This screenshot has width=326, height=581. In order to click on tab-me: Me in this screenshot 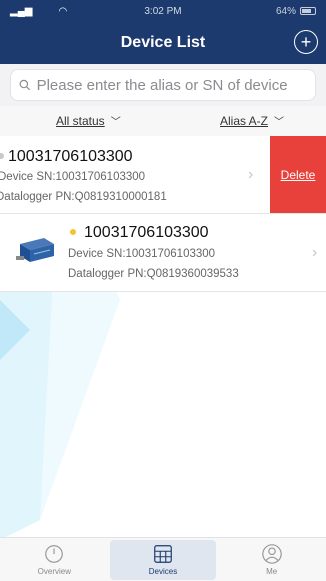, I will do `click(272, 560)`.